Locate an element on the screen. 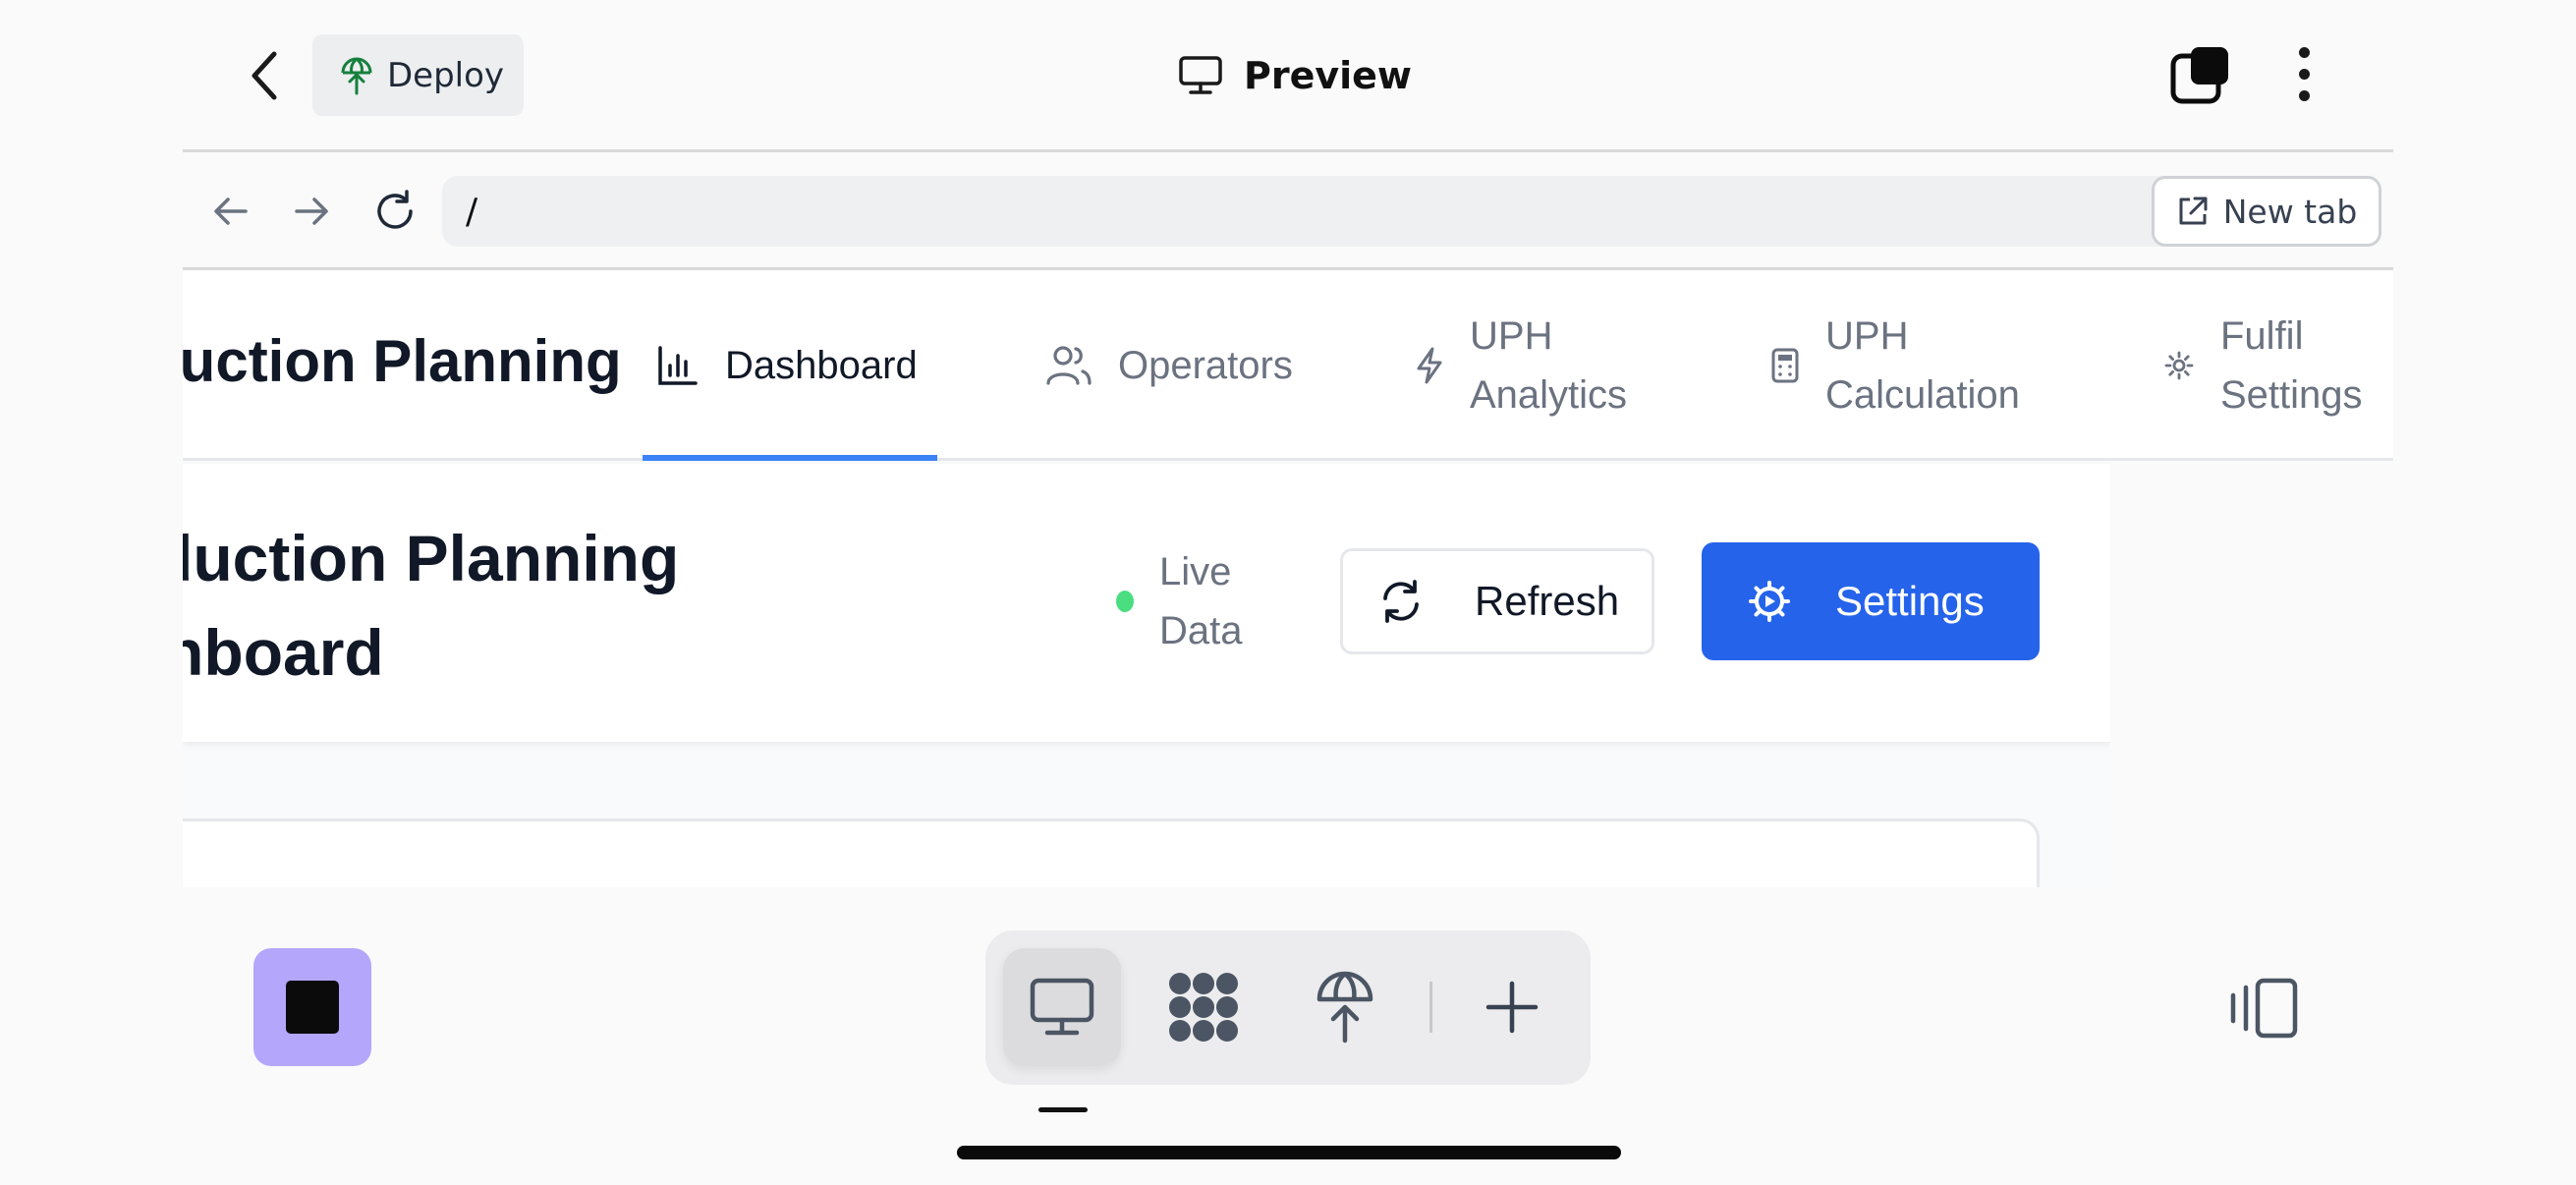 The width and height of the screenshot is (2576, 1185). plus-icon is located at coordinates (1512, 1008).